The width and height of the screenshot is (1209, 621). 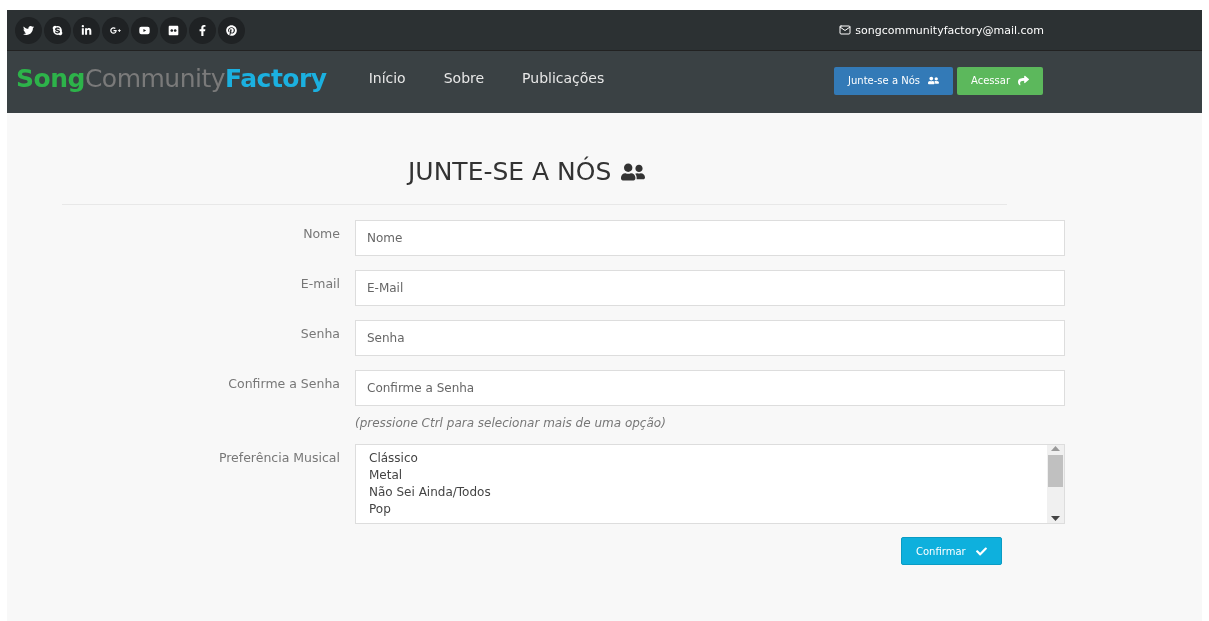 What do you see at coordinates (701, 492) in the screenshot?
I see `list-option: Não Sei Ainda/Todos` at bounding box center [701, 492].